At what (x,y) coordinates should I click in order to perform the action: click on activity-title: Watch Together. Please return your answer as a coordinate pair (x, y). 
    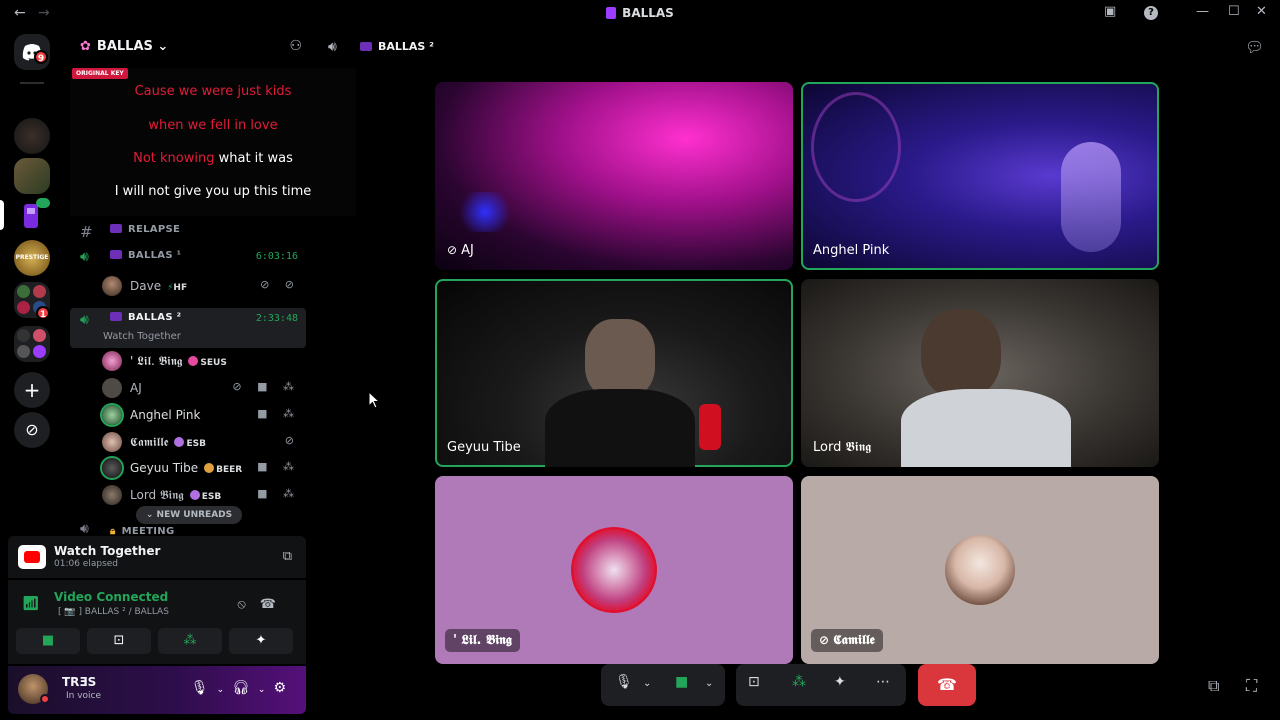
    Looking at the image, I should click on (107, 551).